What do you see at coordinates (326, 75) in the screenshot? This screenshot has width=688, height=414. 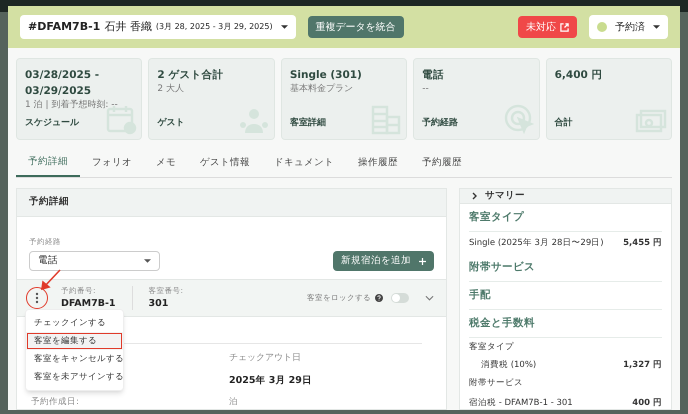 I see `card-title: Single (301)` at bounding box center [326, 75].